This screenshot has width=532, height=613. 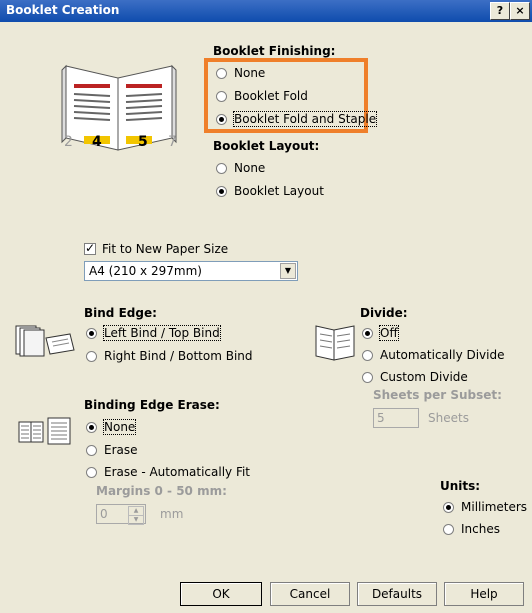 I want to click on finishing-none-radio: None, so click(x=240, y=73).